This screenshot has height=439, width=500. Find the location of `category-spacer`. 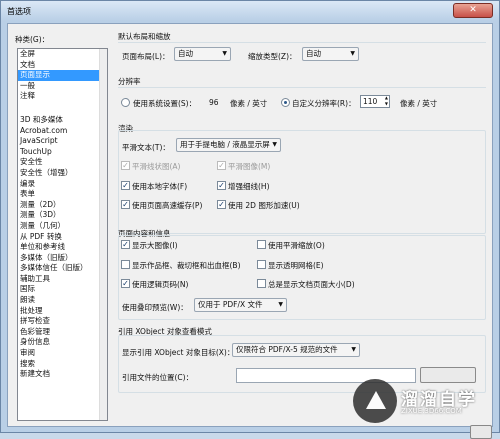

category-spacer is located at coordinates (62, 108).